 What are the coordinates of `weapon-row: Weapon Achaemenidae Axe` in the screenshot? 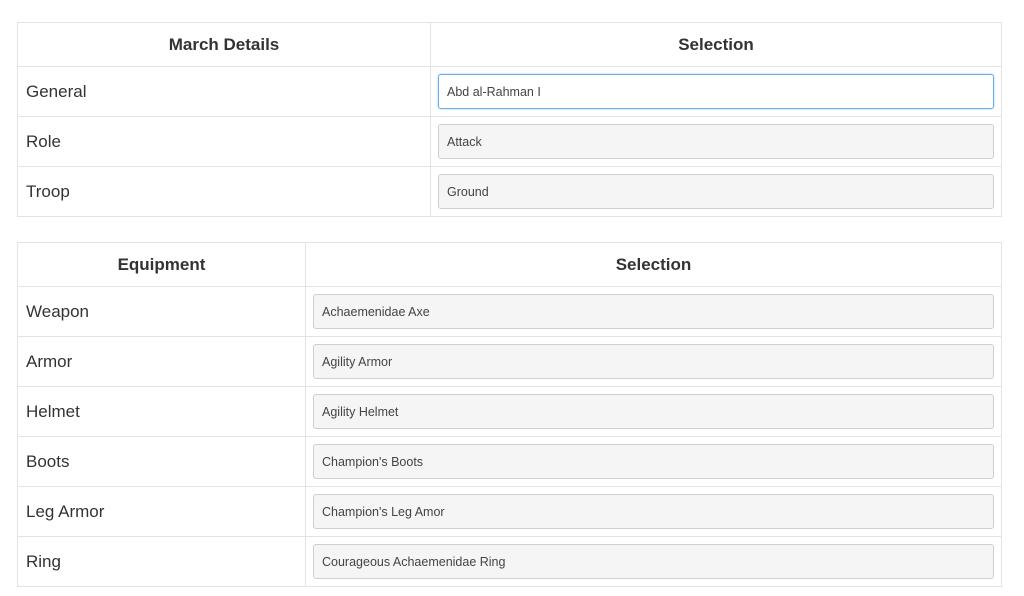 It's located at (509, 311).